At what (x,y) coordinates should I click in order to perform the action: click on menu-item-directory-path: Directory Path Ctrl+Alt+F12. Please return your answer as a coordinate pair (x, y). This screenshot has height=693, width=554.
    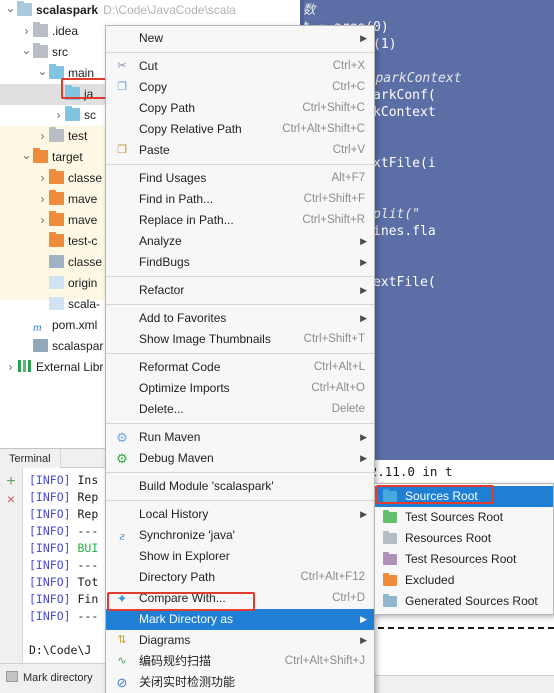
    Looking at the image, I should click on (240, 577).